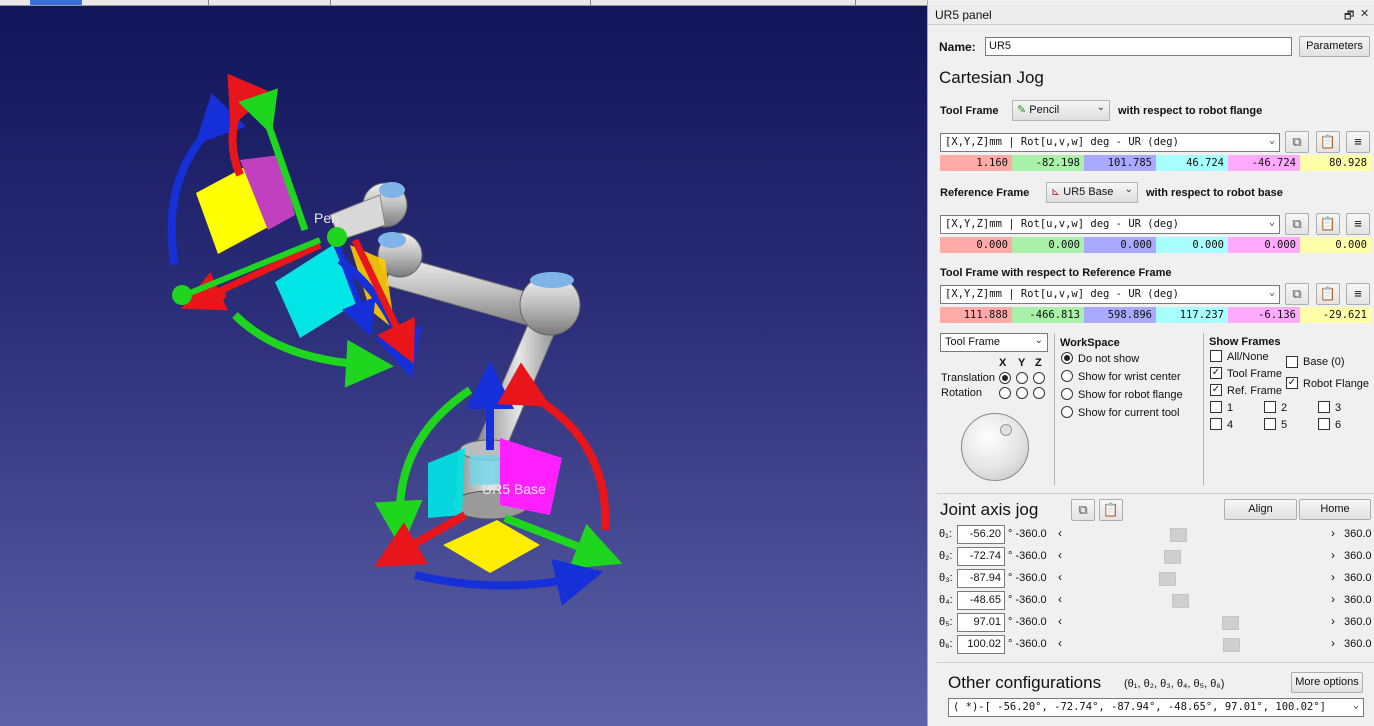 The width and height of the screenshot is (1374, 726). Describe the element at coordinates (1120, 245) in the screenshot. I see `reference-value-z: 0.000` at that location.